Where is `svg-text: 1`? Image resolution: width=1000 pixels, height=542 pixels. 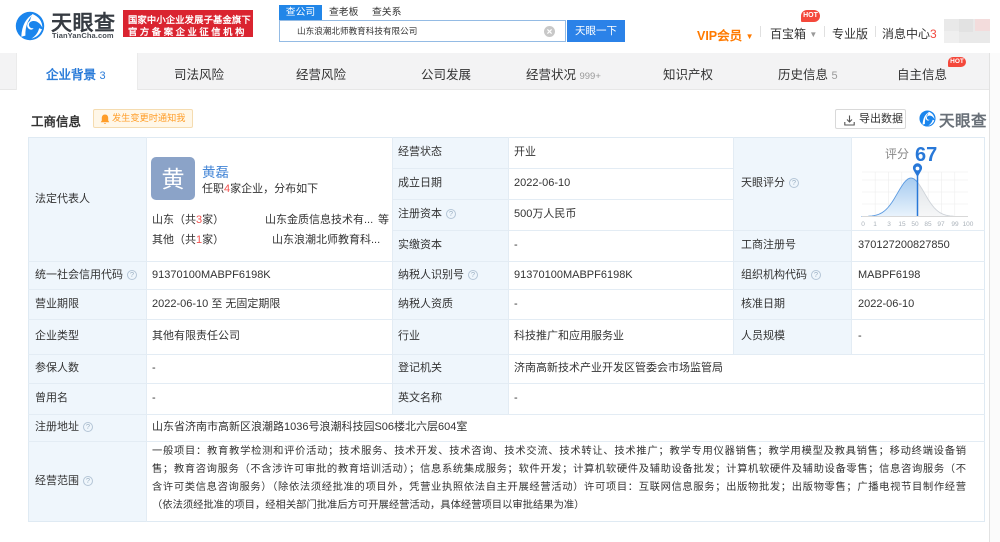 svg-text: 1 is located at coordinates (875, 224).